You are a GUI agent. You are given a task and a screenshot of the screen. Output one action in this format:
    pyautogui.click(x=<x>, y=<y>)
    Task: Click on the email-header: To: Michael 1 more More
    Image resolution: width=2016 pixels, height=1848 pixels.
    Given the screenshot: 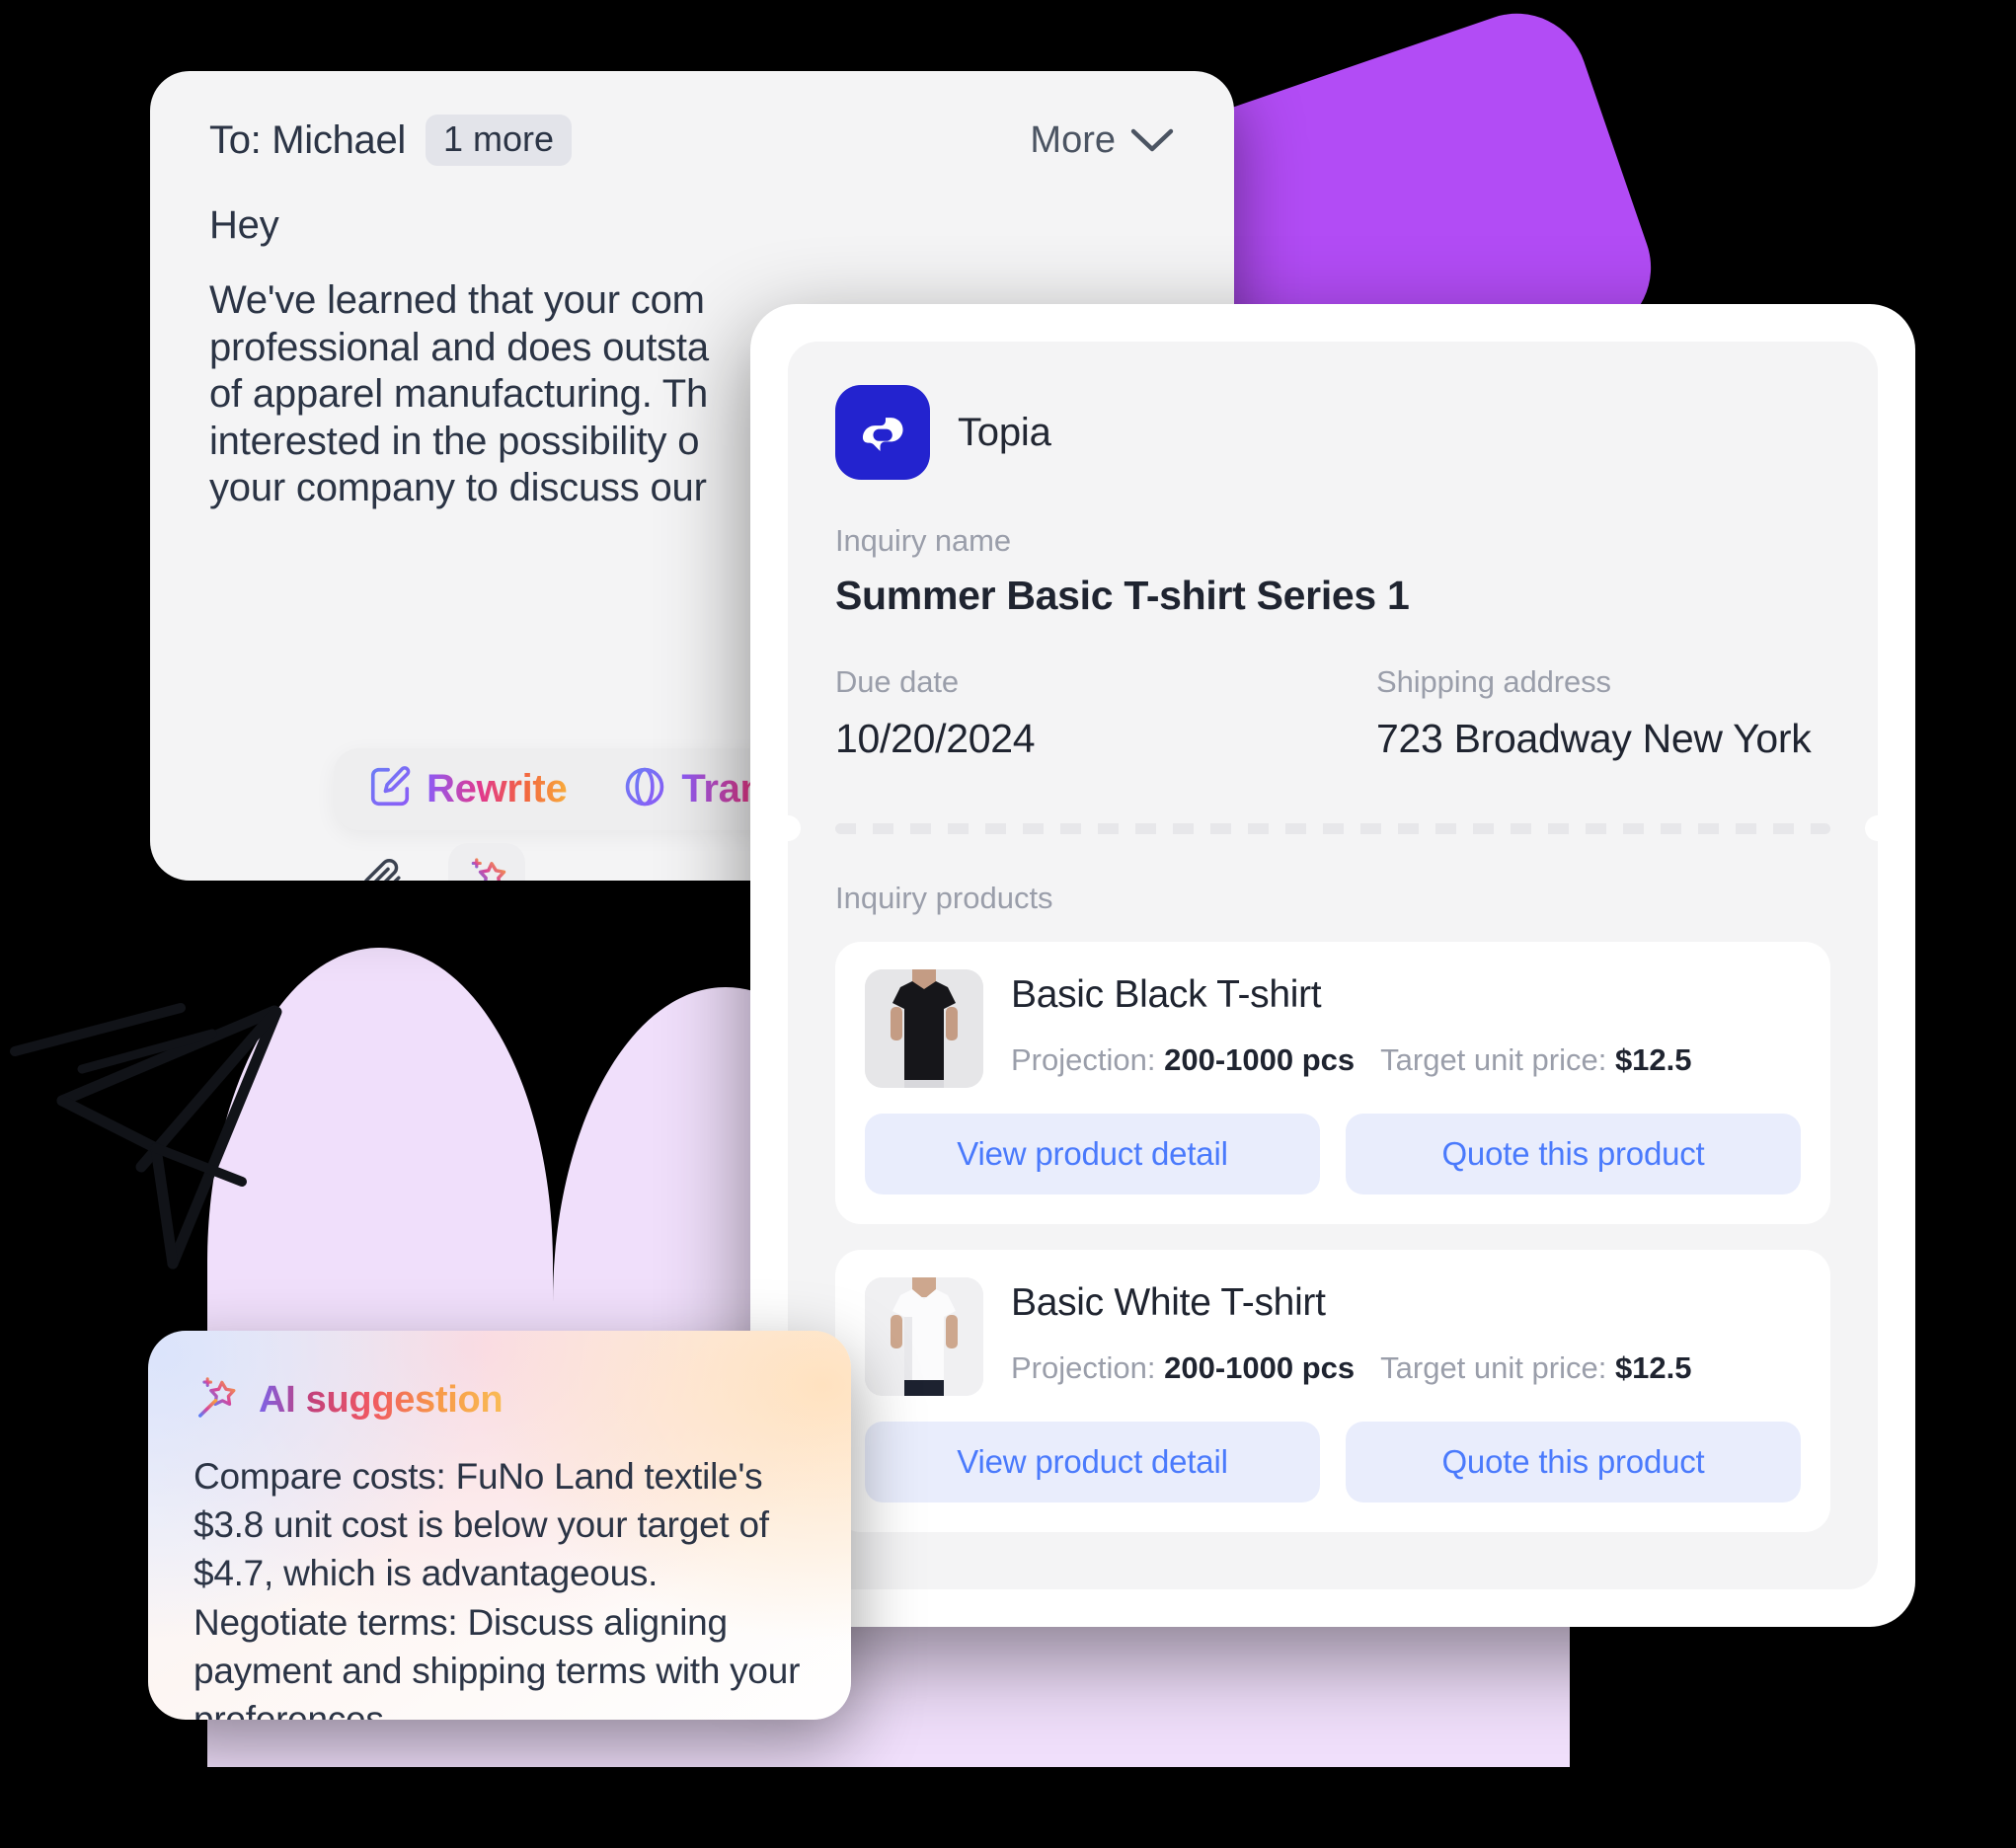 What is the action you would take?
    pyautogui.click(x=692, y=118)
    